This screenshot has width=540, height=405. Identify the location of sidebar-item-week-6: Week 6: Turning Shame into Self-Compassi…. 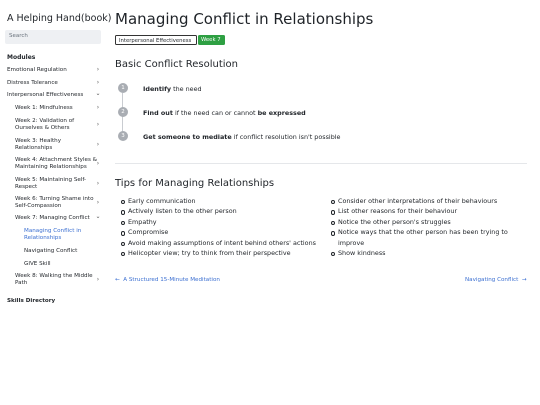
(55, 202).